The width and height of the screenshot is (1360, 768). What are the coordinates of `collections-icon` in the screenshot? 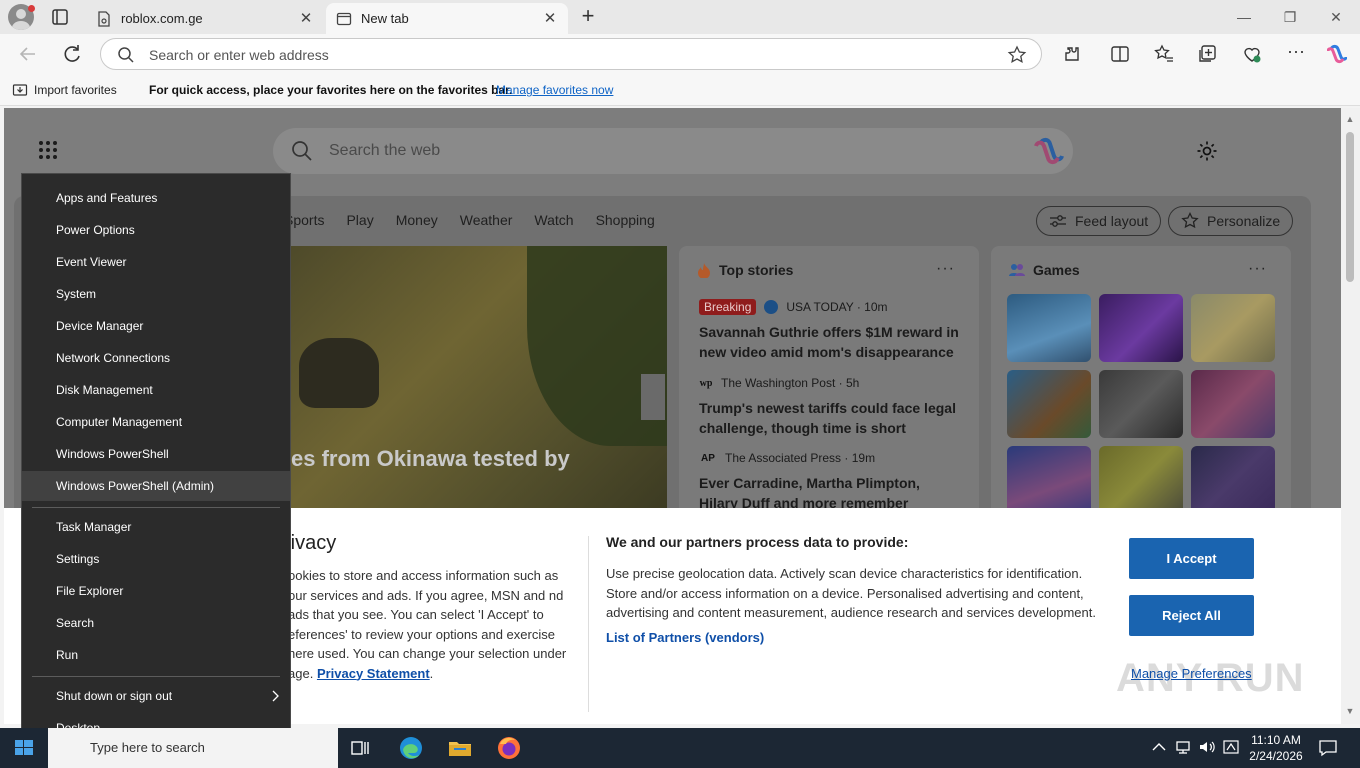 It's located at (1208, 54).